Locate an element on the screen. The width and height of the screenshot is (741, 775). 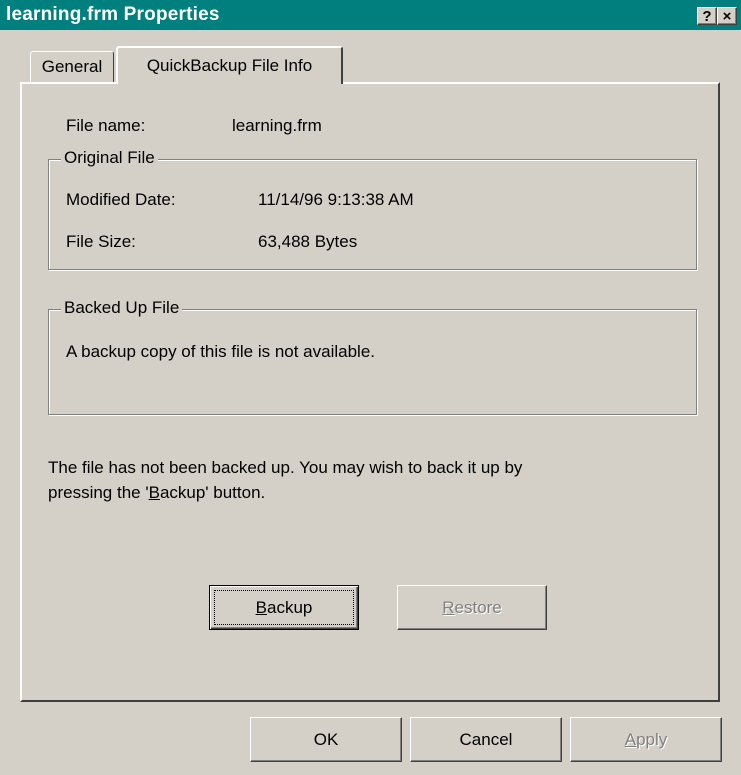
restore-button-label: Restore is located at coordinates (472, 607).